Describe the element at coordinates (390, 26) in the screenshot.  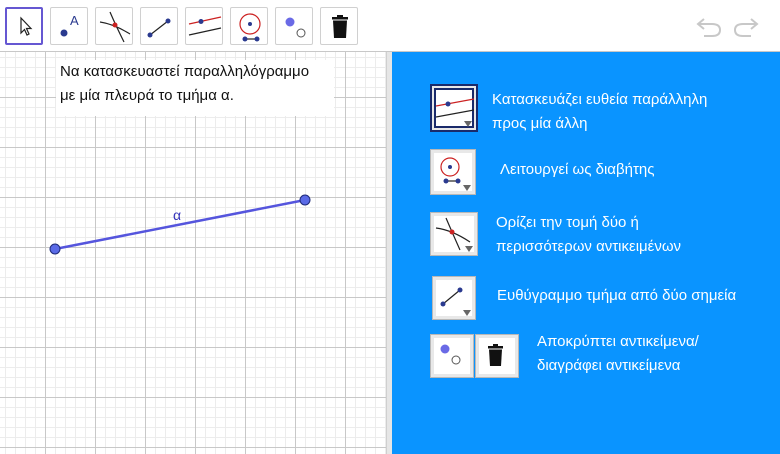
I see `toolbar: A` at that location.